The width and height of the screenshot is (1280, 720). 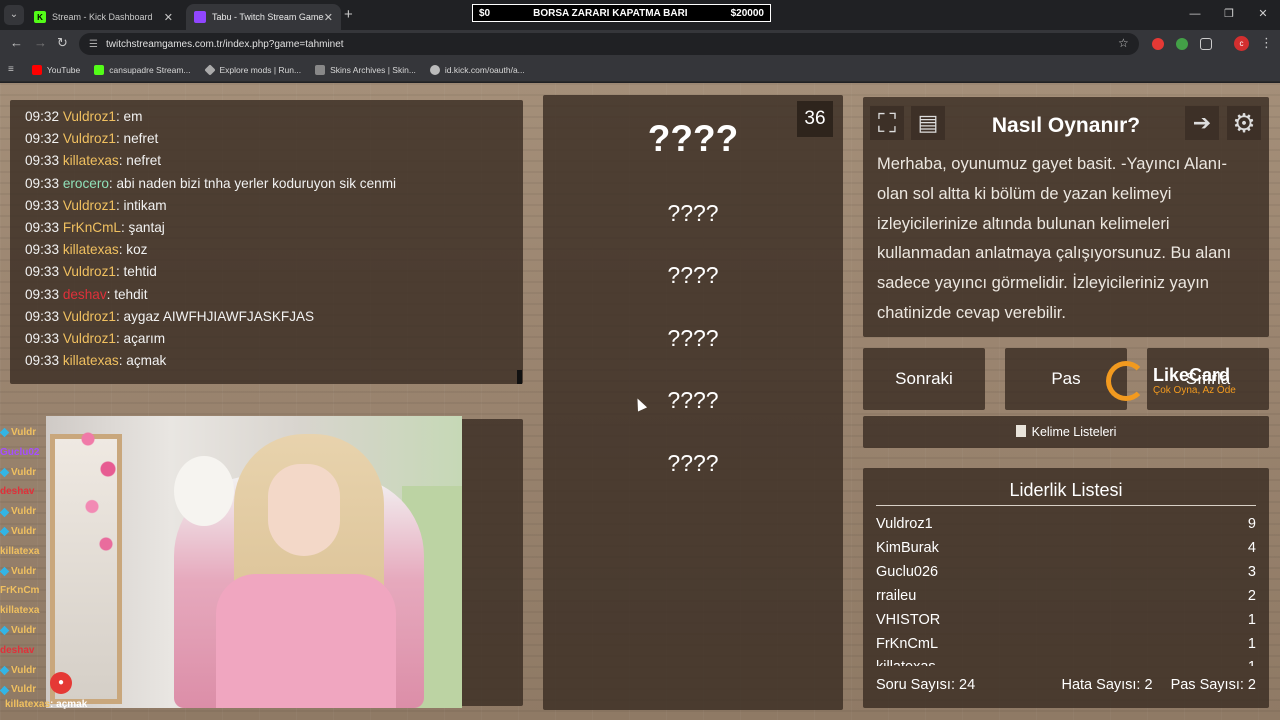 I want to click on forward-icon: →, so click(x=40, y=42).